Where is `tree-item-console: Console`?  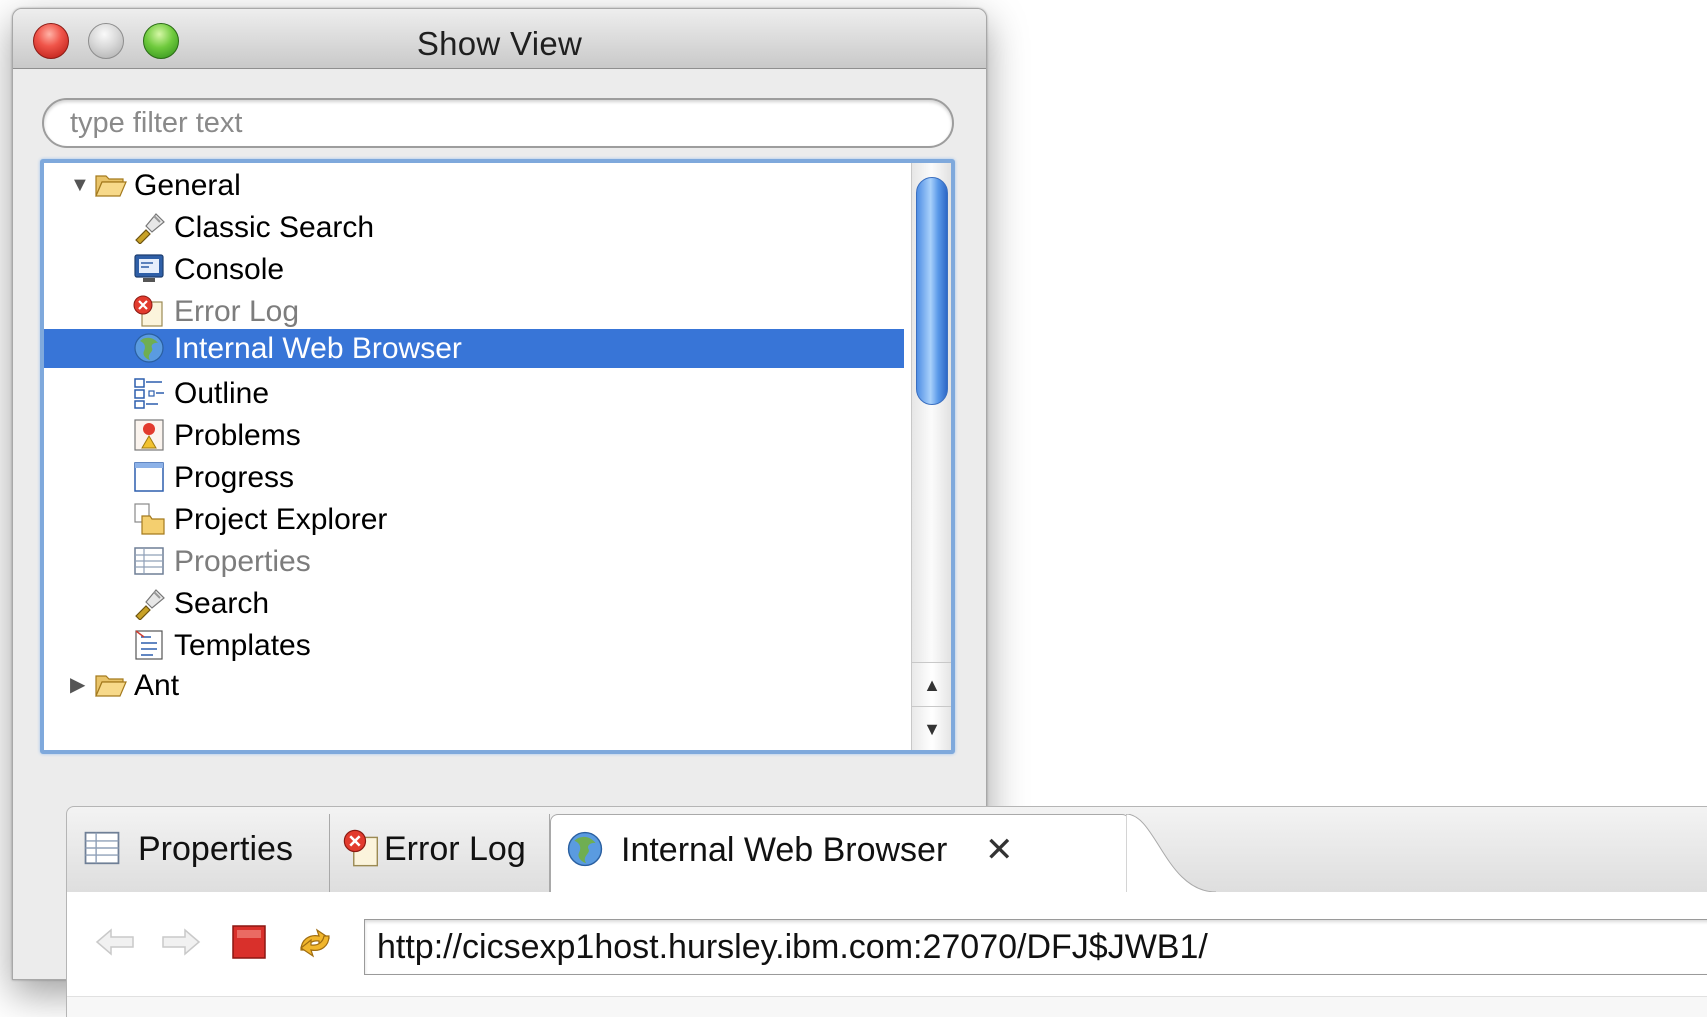 tree-item-console: Console is located at coordinates (474, 269).